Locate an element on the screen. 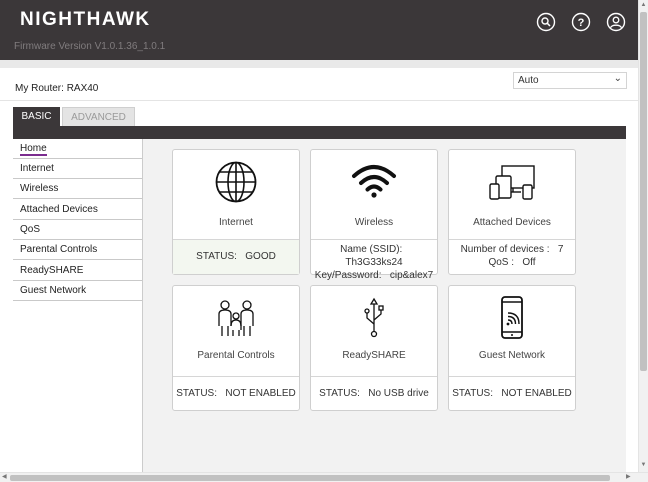 The width and height of the screenshot is (648, 482). card-title: Guest Network is located at coordinates (512, 355).